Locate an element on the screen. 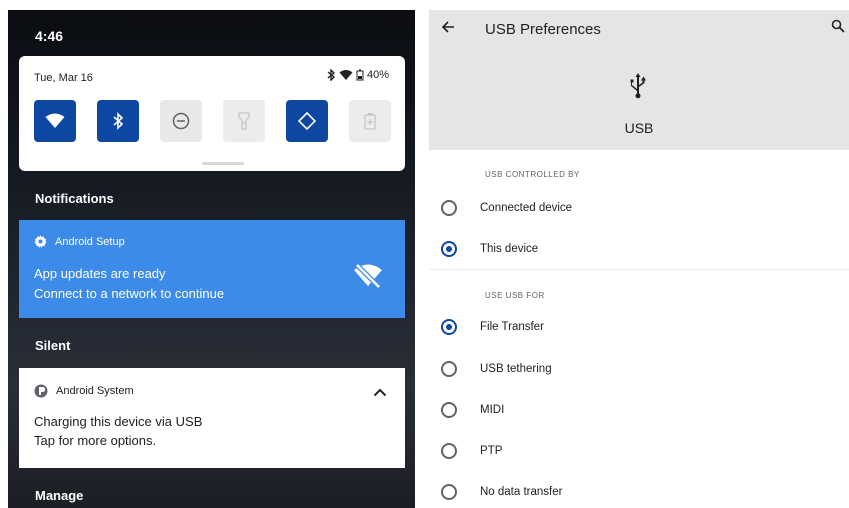 The height and width of the screenshot is (508, 849). notification-app-name: Android Setup is located at coordinates (90, 241).